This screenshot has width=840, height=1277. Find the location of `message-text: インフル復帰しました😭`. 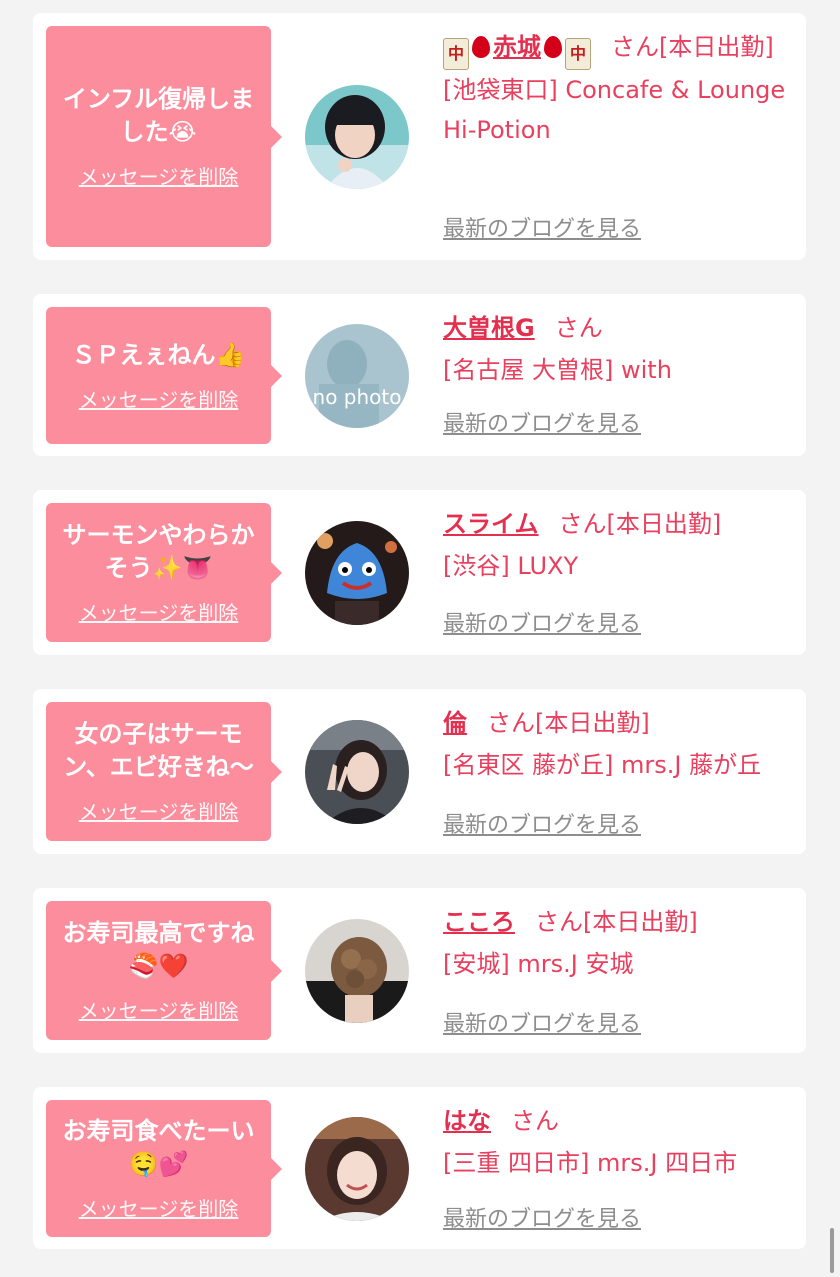

message-text: インフル復帰しました😭 is located at coordinates (158, 115).